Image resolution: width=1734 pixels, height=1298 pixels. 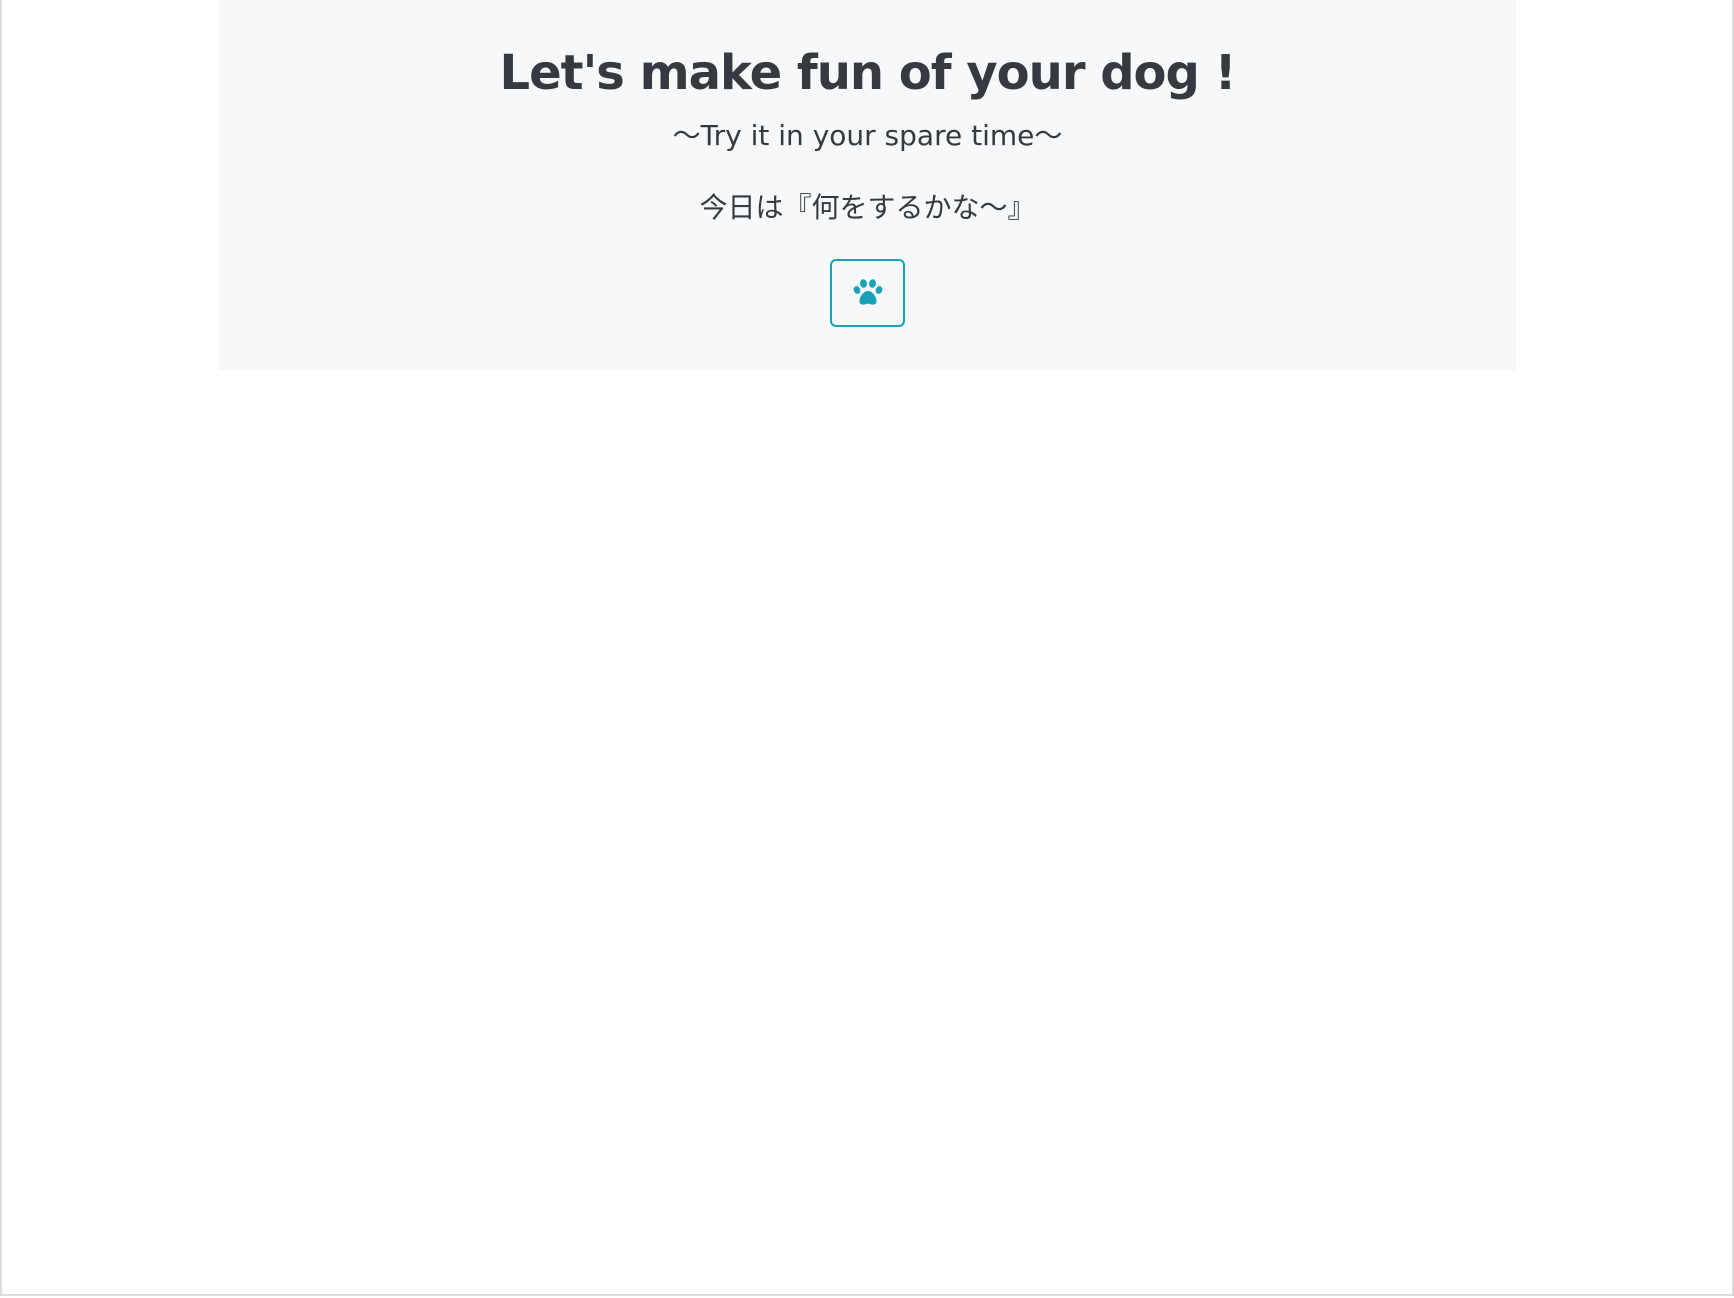 I want to click on hero-subtitle: 〜Try it in your spare time〜, so click(x=867, y=135).